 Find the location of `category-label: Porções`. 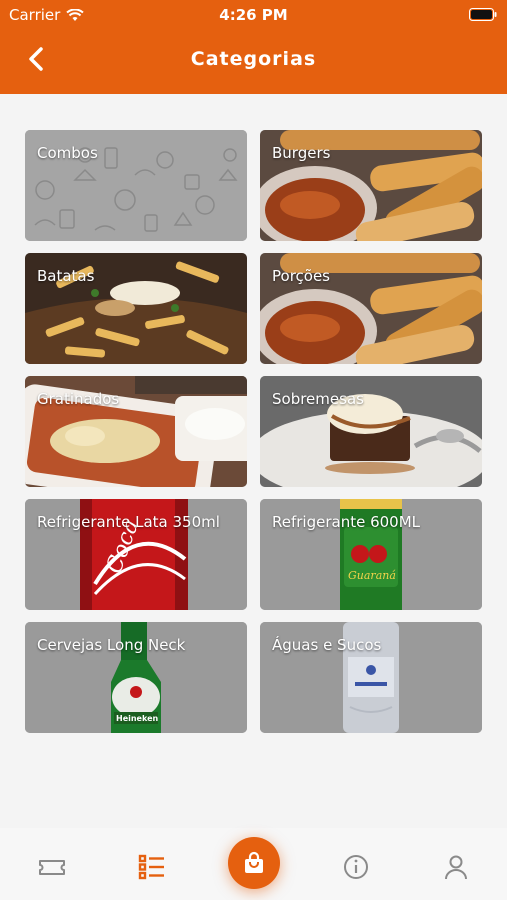

category-label: Porções is located at coordinates (301, 276).